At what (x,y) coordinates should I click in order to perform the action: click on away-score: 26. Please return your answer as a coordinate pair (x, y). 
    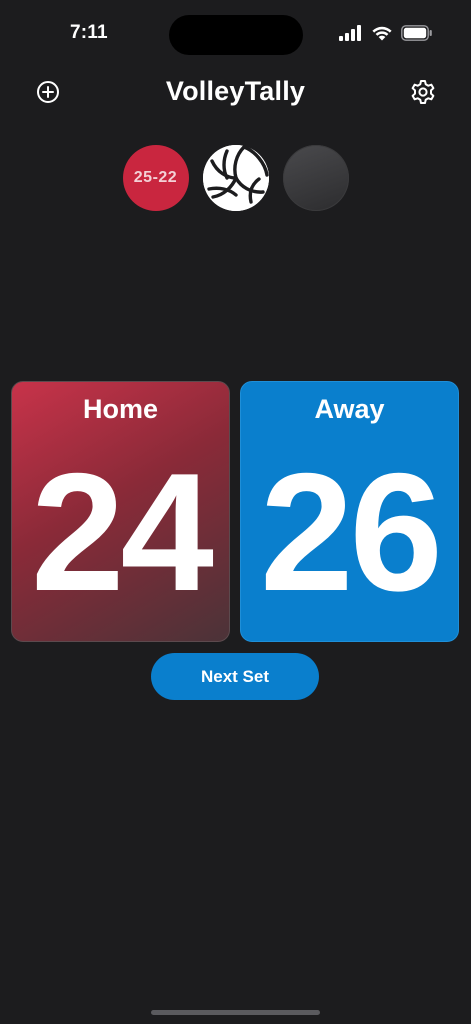
    Looking at the image, I should click on (351, 532).